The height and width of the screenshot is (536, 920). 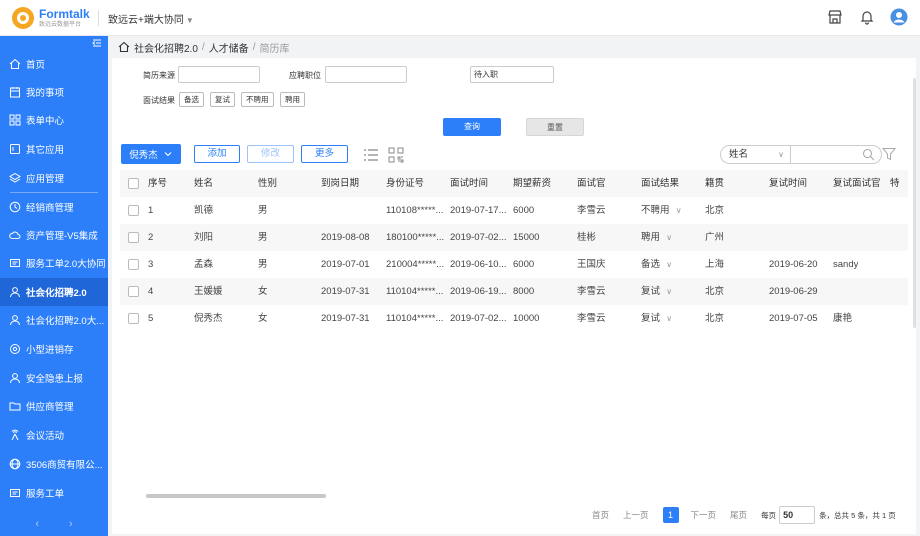 I want to click on breadcrumb-app: 社会化招聘2.0, so click(x=166, y=47).